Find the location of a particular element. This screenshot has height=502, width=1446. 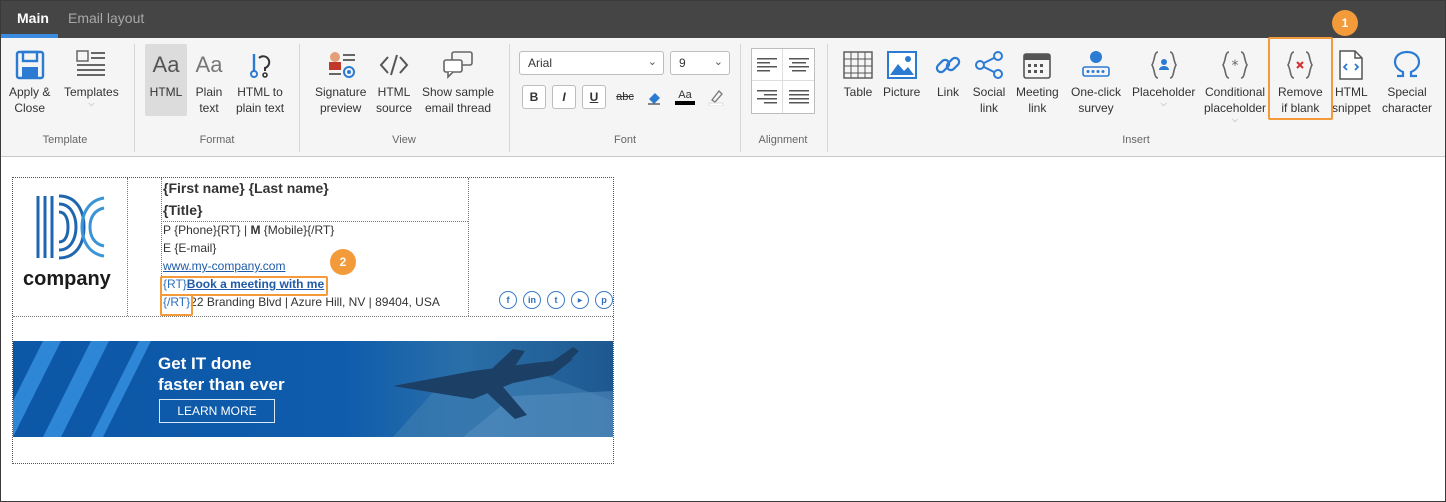

meeting-link: Book a meeting with me is located at coordinates (255, 284).